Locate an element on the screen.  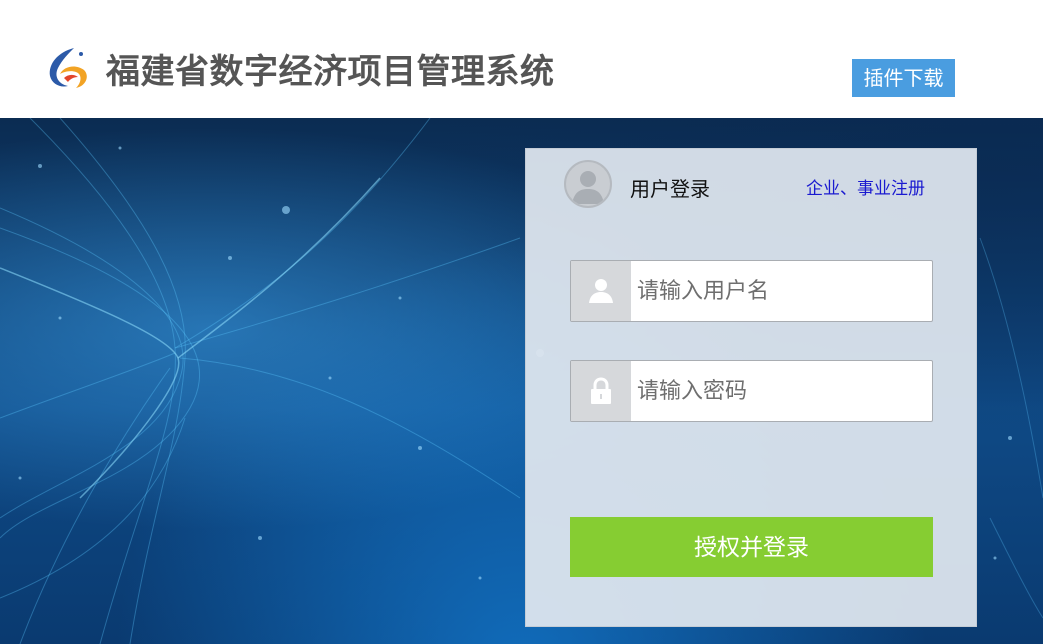
enterprise-register-link: 企业、事业注册 is located at coordinates (865, 186).